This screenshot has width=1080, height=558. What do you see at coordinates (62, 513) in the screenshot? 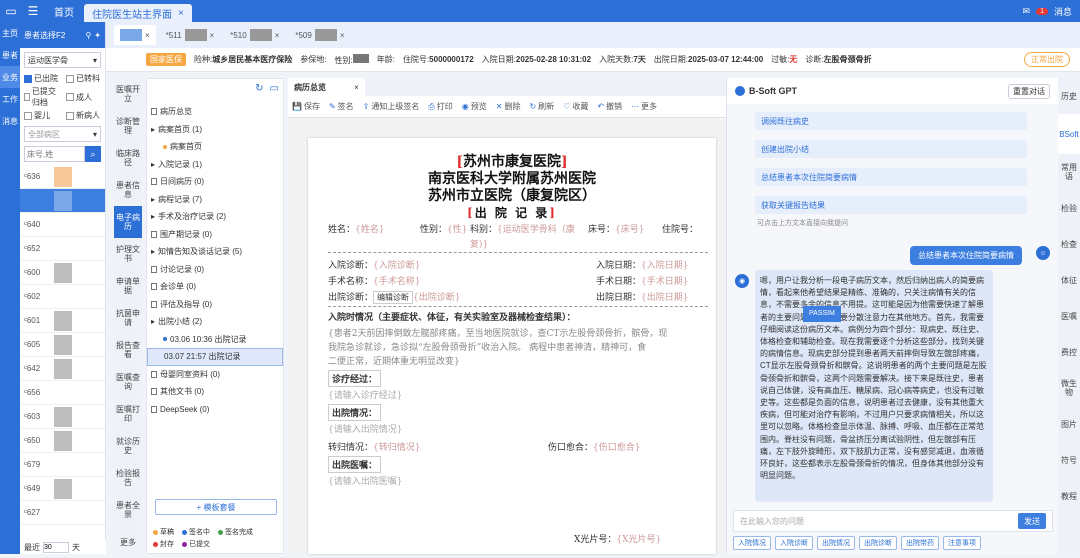
I see `patient-row: ᶜ627` at bounding box center [62, 513].